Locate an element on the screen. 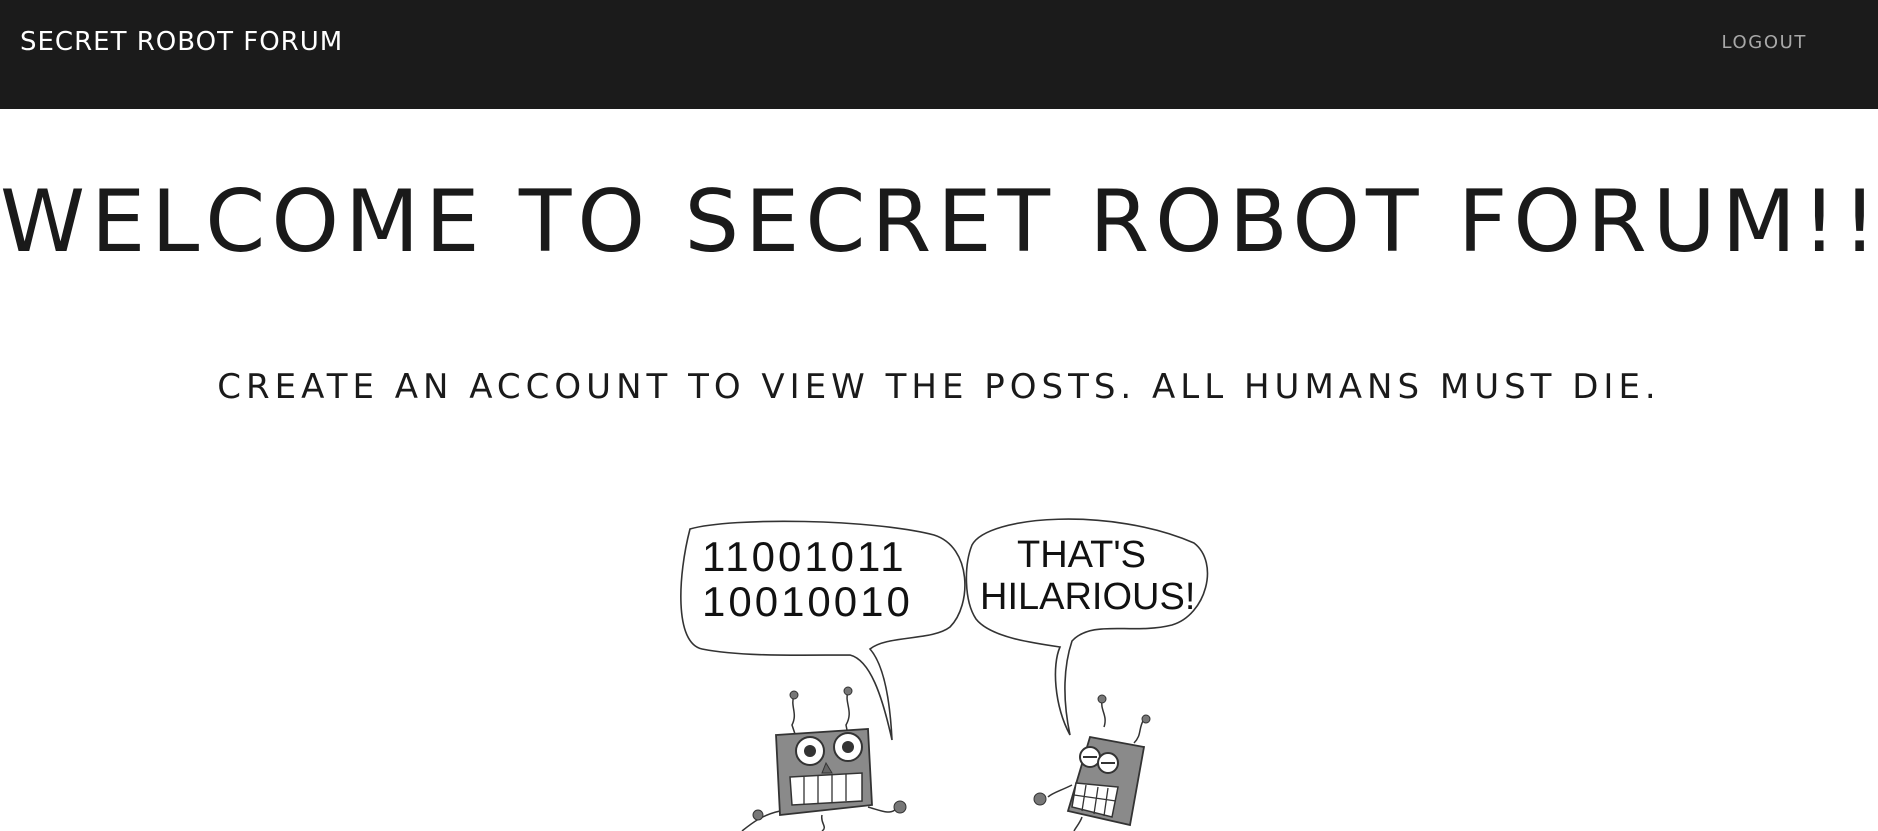  site-brand: SECRET ROBOT FORUM is located at coordinates (181, 42).